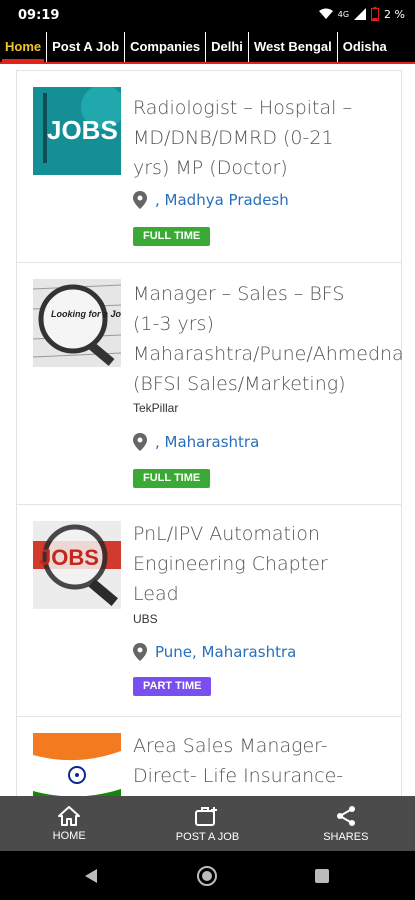 The image size is (415, 900). I want to click on job-thumbnail: Looking for a Job, so click(77, 323).